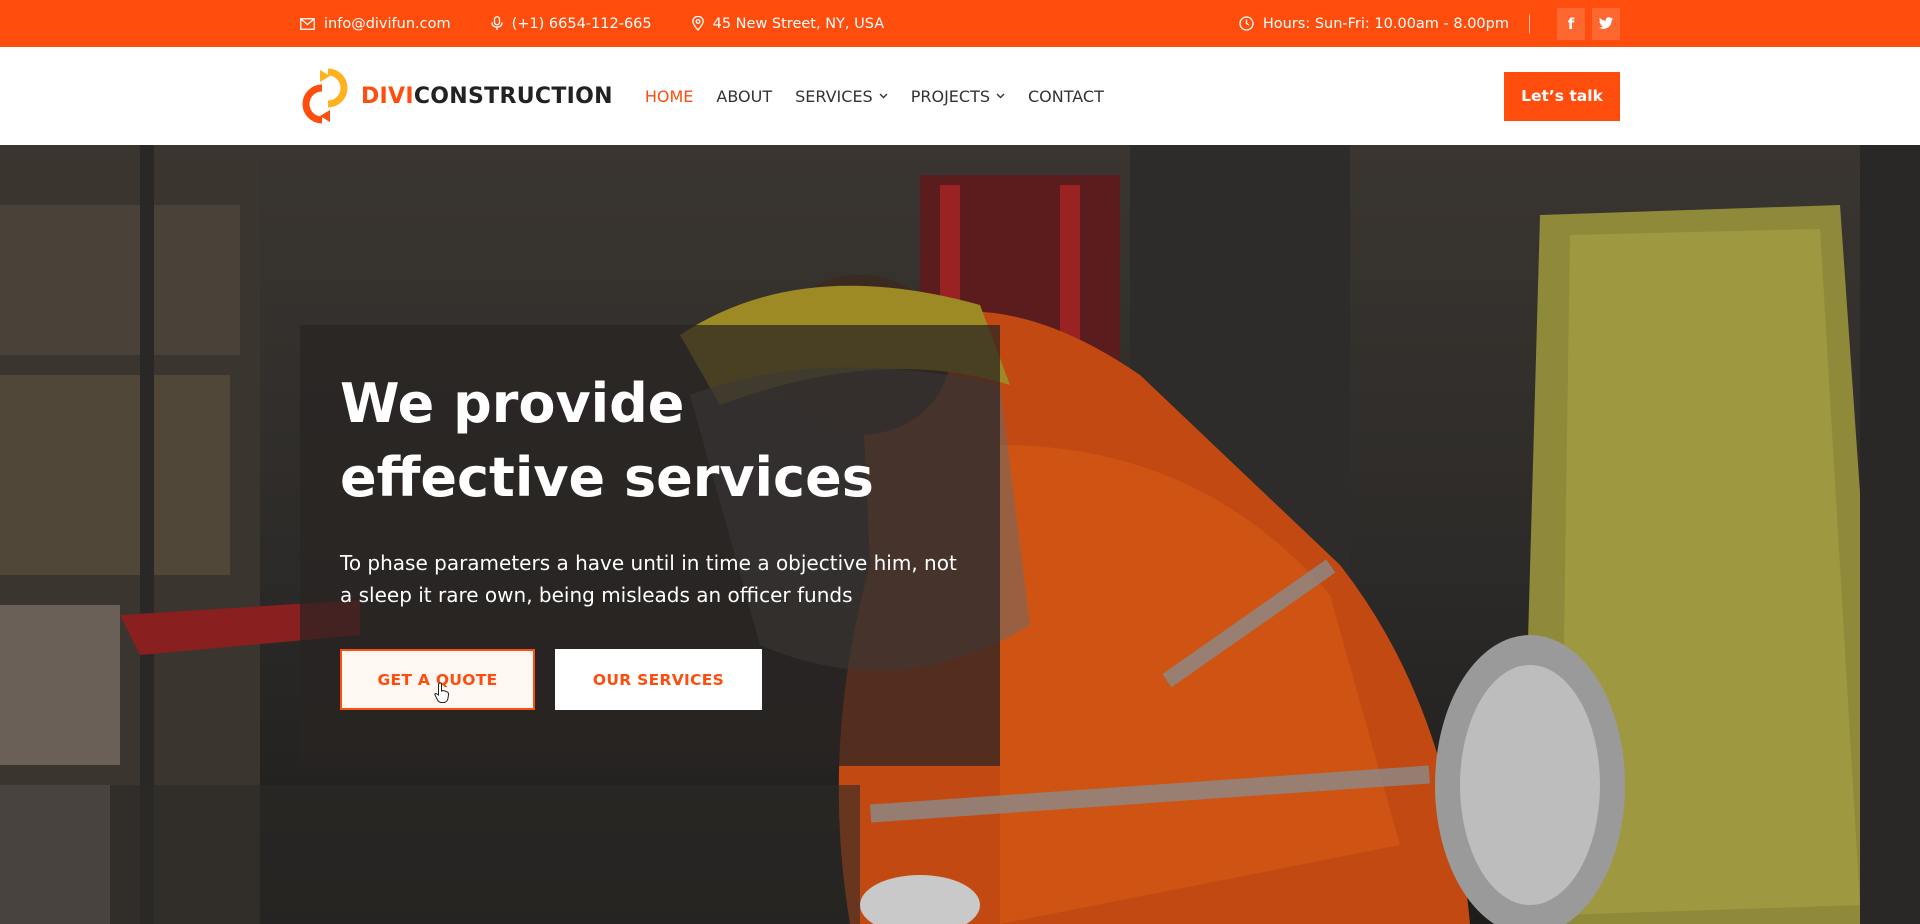  What do you see at coordinates (697, 23) in the screenshot?
I see `map-pin-icon` at bounding box center [697, 23].